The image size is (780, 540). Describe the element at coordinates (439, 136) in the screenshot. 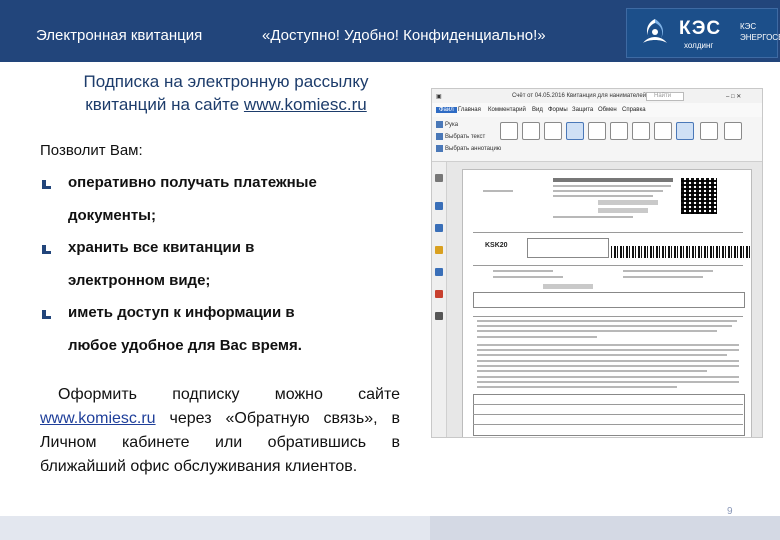

I see `text-select-icon` at that location.